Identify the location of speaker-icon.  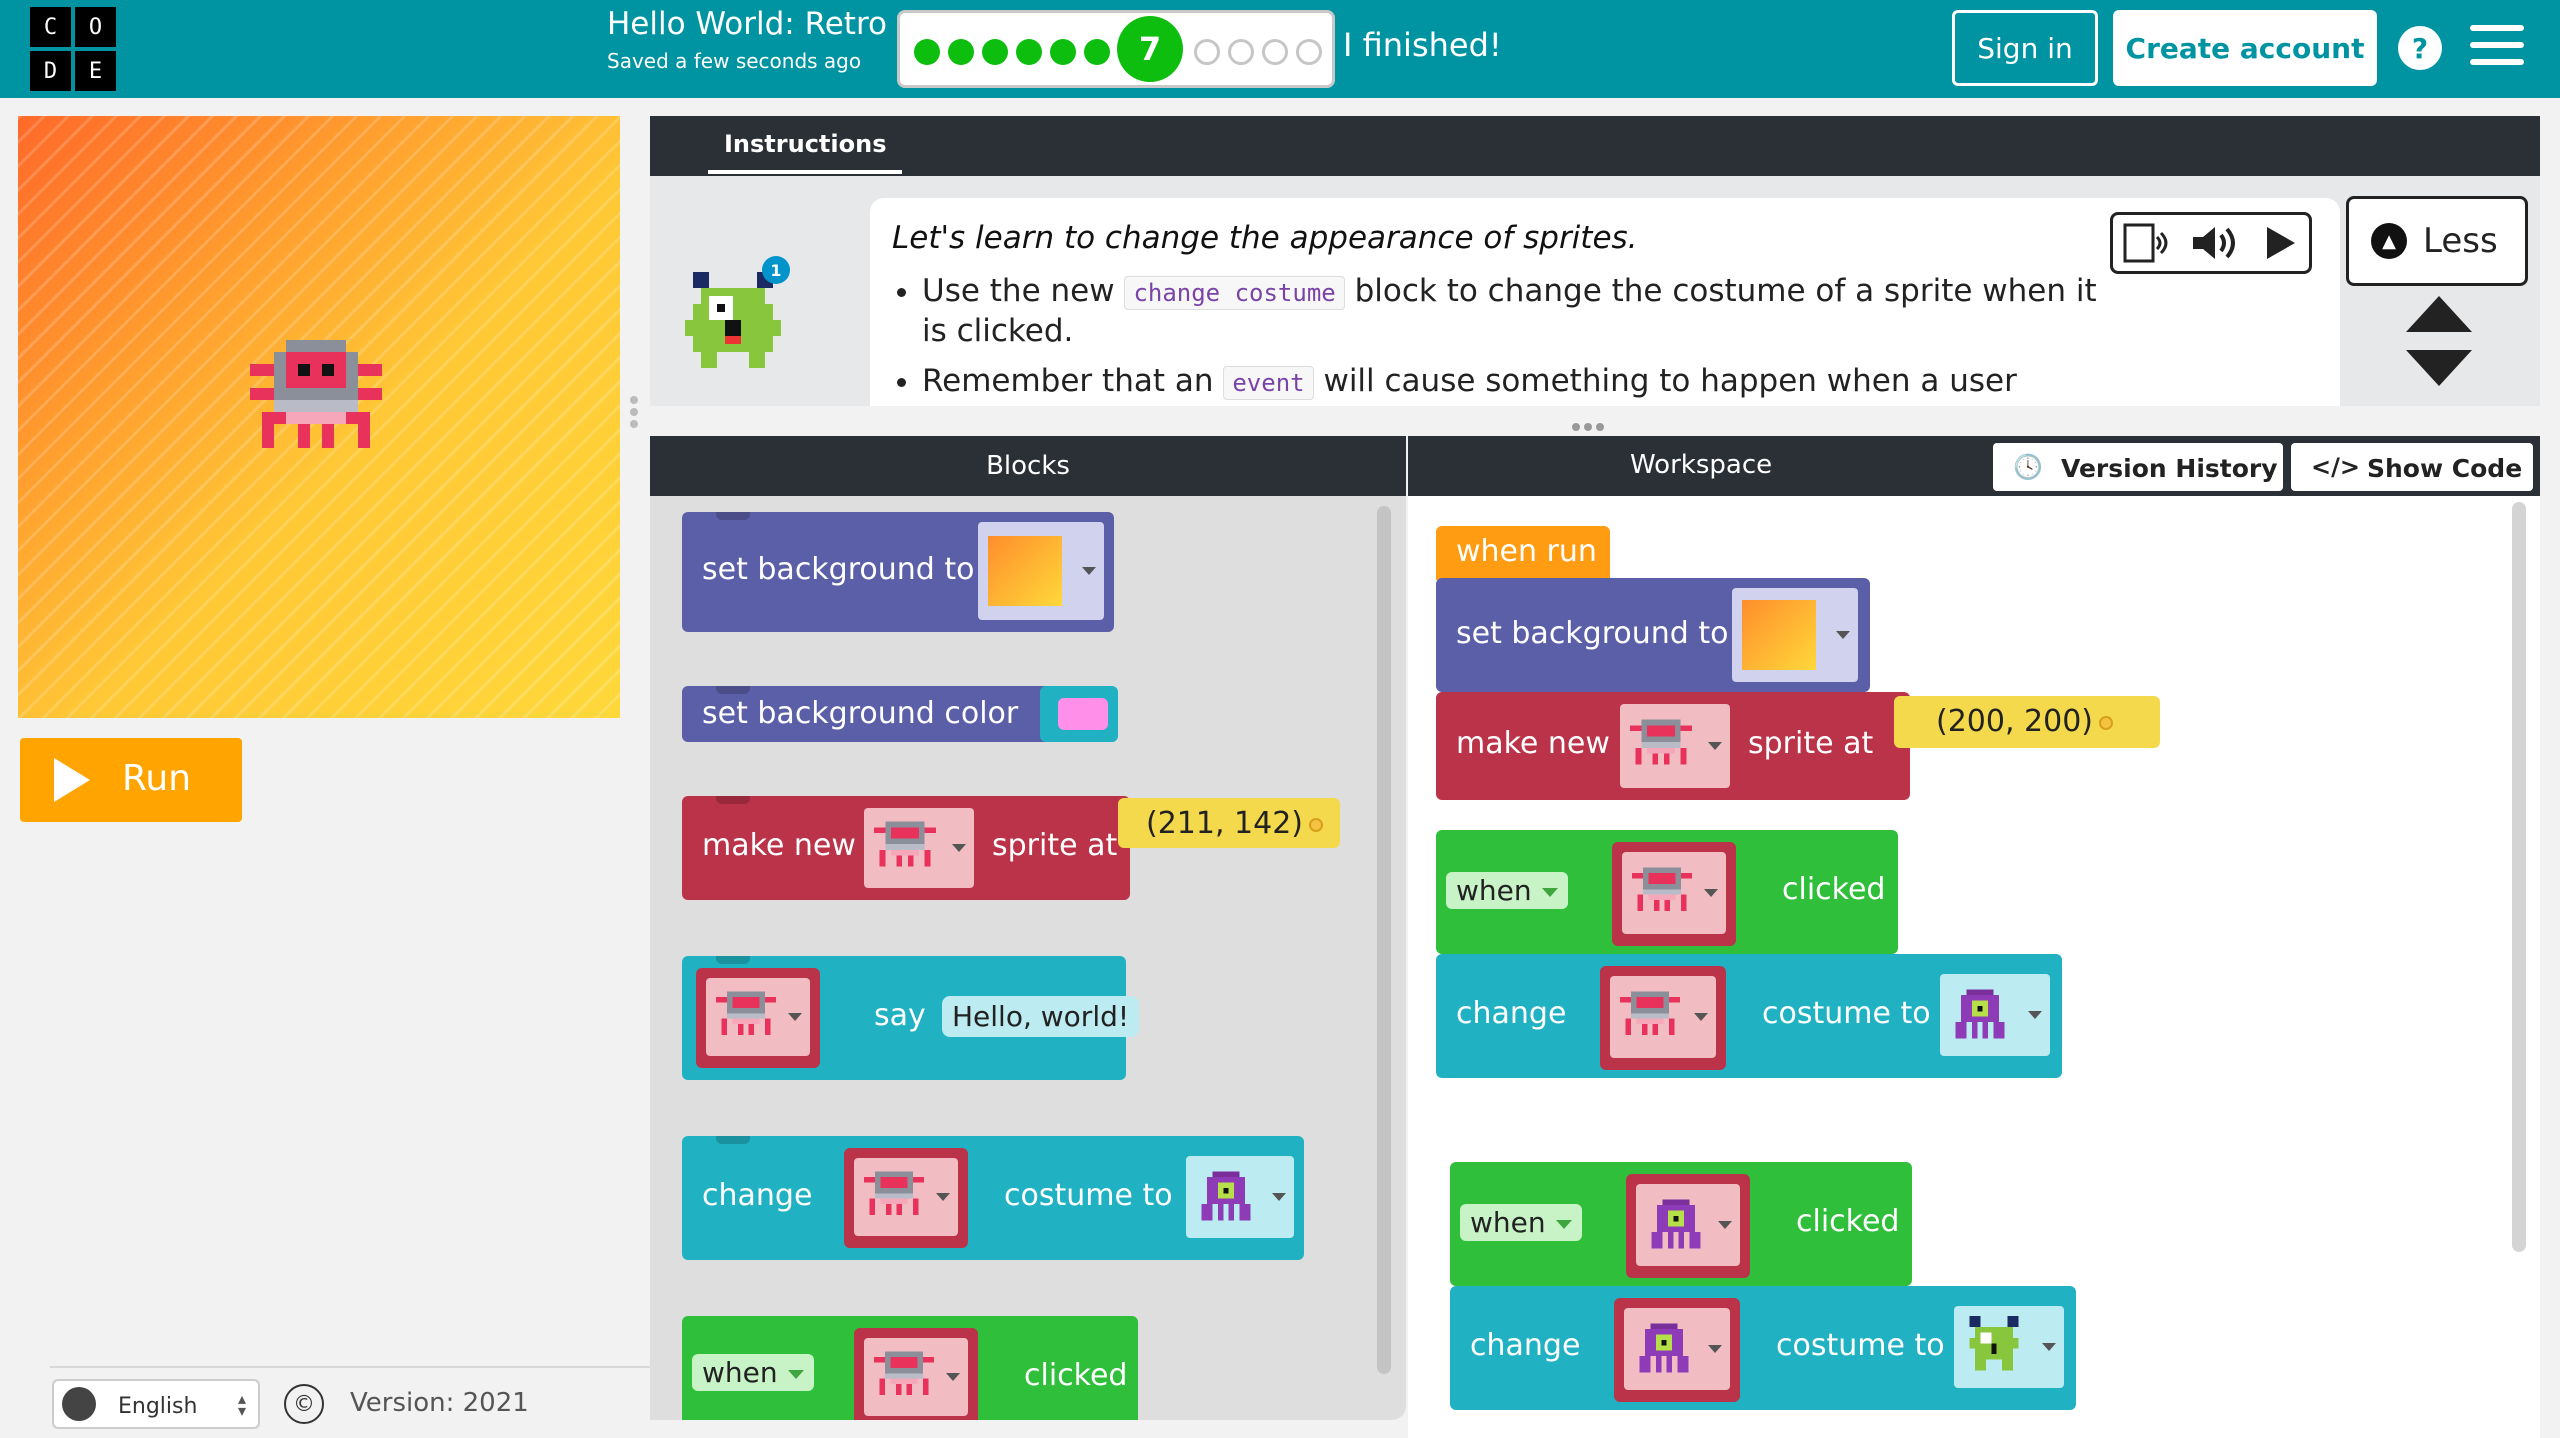
(2215, 243).